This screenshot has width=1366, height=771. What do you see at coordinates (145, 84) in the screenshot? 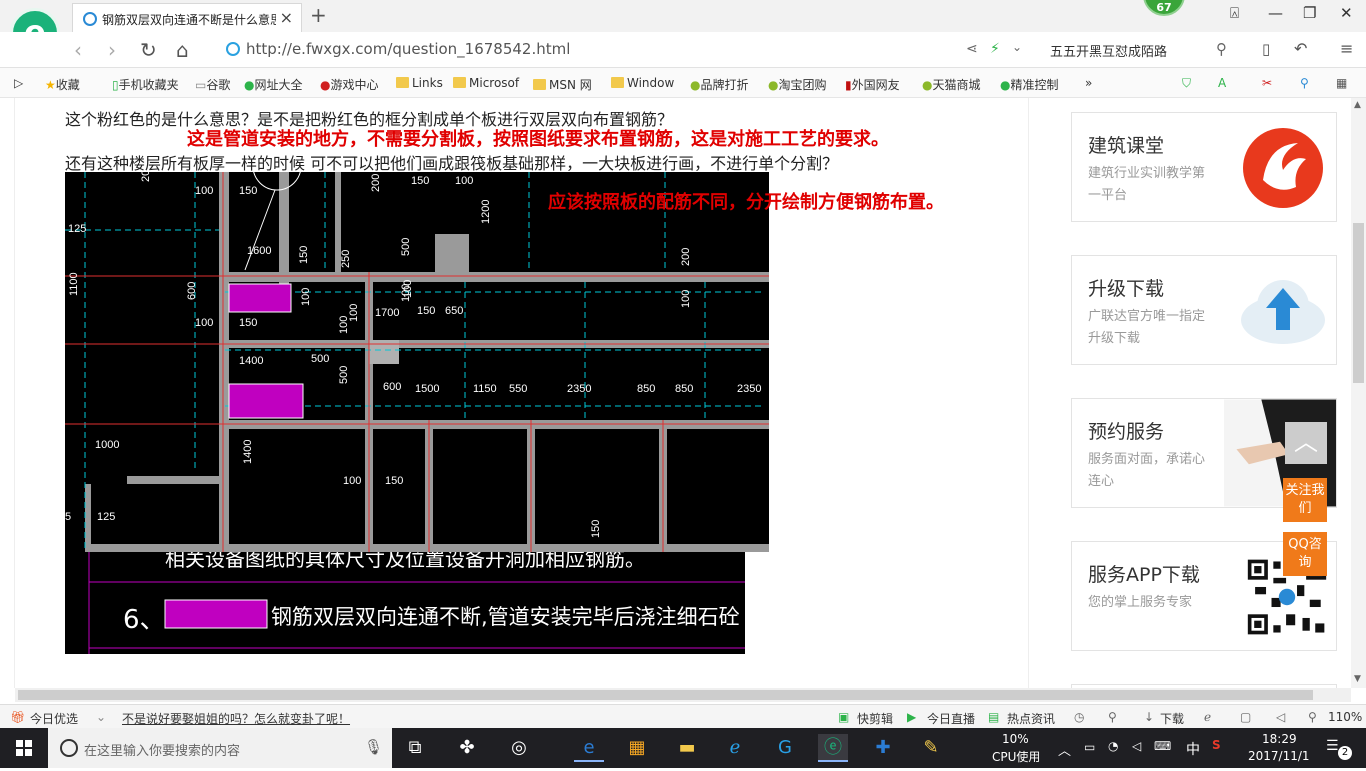
I see `bookmark-item: ▯手机收藏夹` at bounding box center [145, 84].